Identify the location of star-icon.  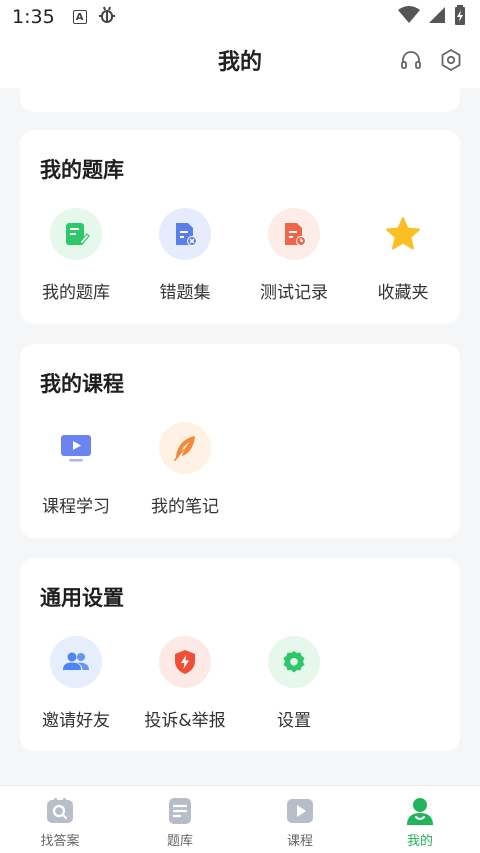
(403, 233).